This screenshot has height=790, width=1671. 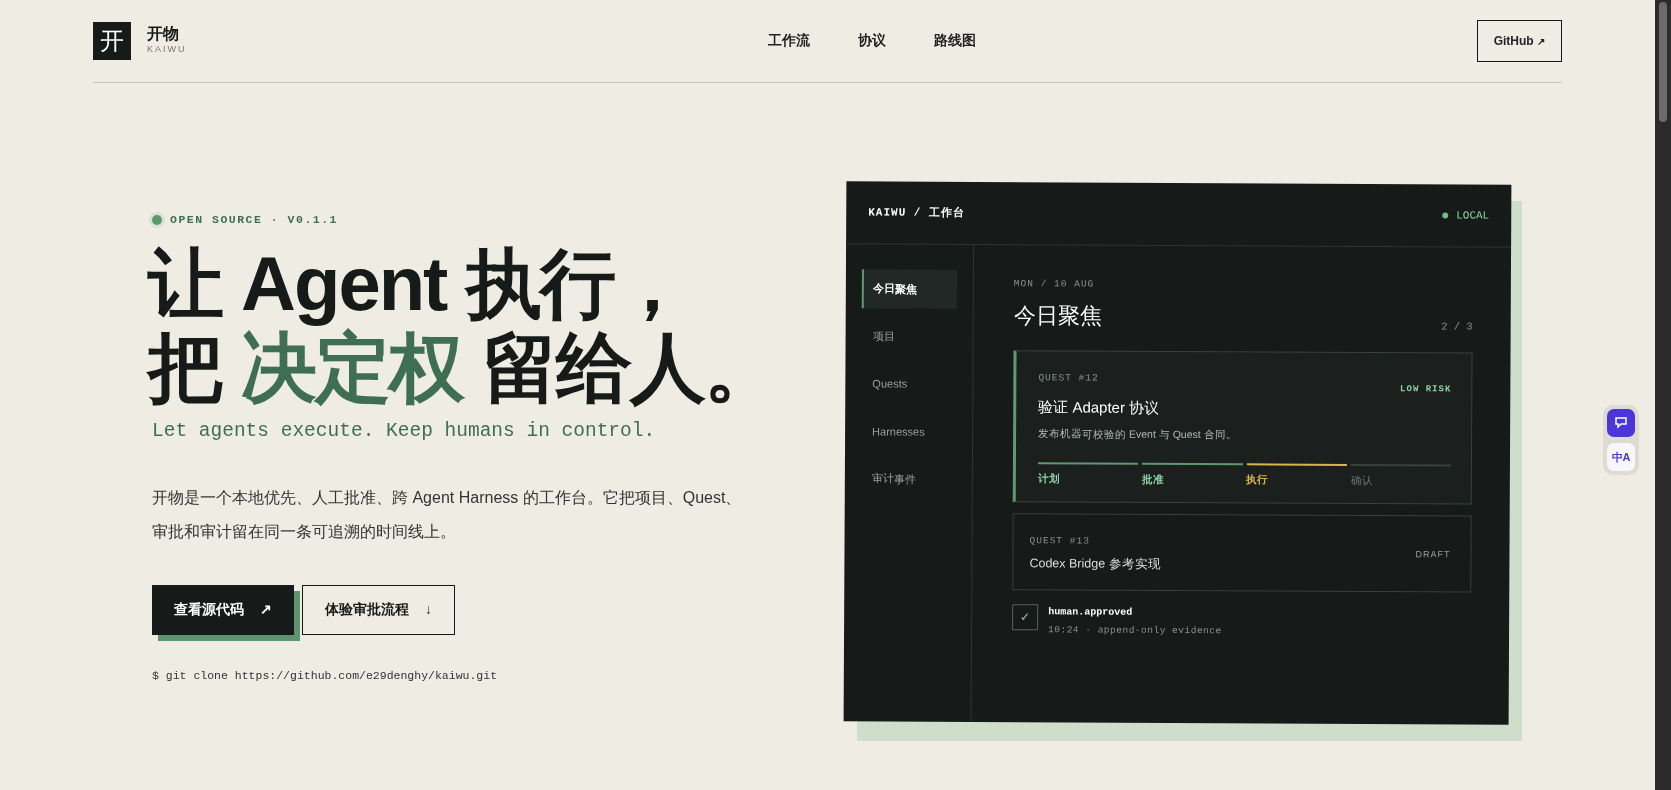 What do you see at coordinates (464, 326) in the screenshot?
I see `headline: 让 Agent 执行， 把 决定权 留给人。` at bounding box center [464, 326].